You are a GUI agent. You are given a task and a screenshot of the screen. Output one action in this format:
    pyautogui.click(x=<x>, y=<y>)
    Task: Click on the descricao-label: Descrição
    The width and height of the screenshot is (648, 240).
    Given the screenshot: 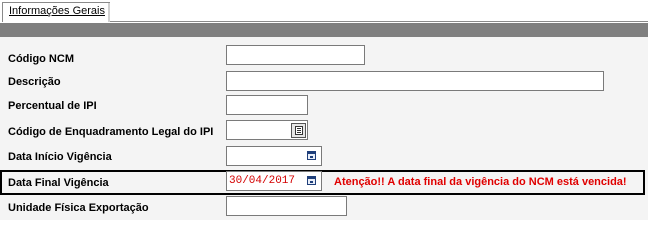 What is the action you would take?
    pyautogui.click(x=34, y=82)
    